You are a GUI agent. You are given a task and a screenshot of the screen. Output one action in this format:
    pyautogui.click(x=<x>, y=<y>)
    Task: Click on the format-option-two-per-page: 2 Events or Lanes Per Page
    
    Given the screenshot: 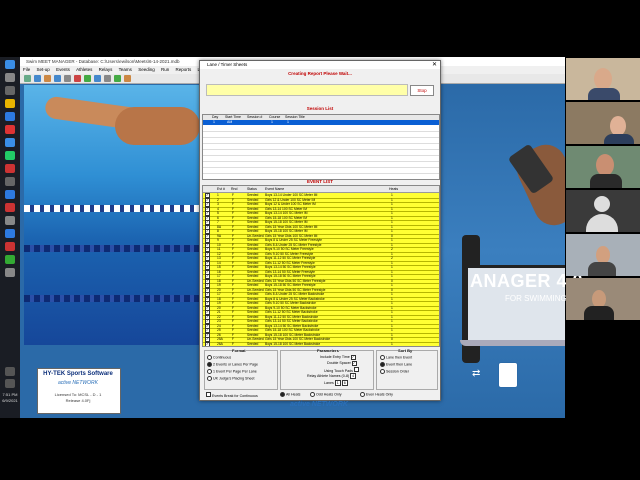 What is the action you would take?
    pyautogui.click(x=232, y=364)
    